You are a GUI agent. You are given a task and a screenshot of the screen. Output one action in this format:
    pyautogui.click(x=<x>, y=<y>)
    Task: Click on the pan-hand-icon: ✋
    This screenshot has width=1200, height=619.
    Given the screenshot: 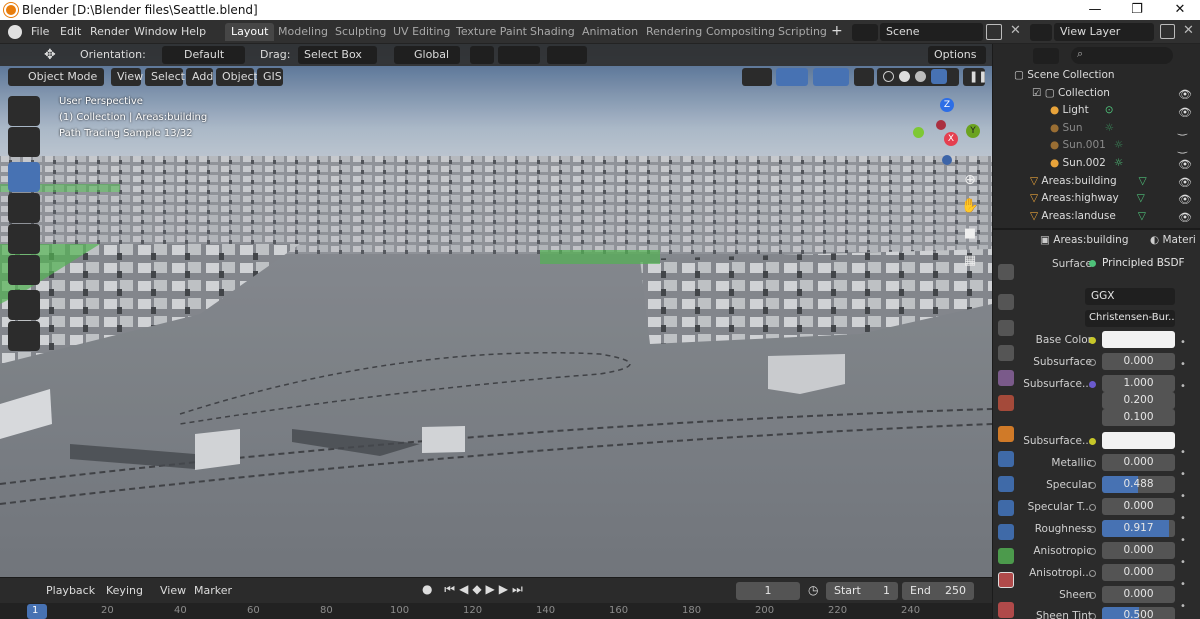 What is the action you would take?
    pyautogui.click(x=970, y=207)
    